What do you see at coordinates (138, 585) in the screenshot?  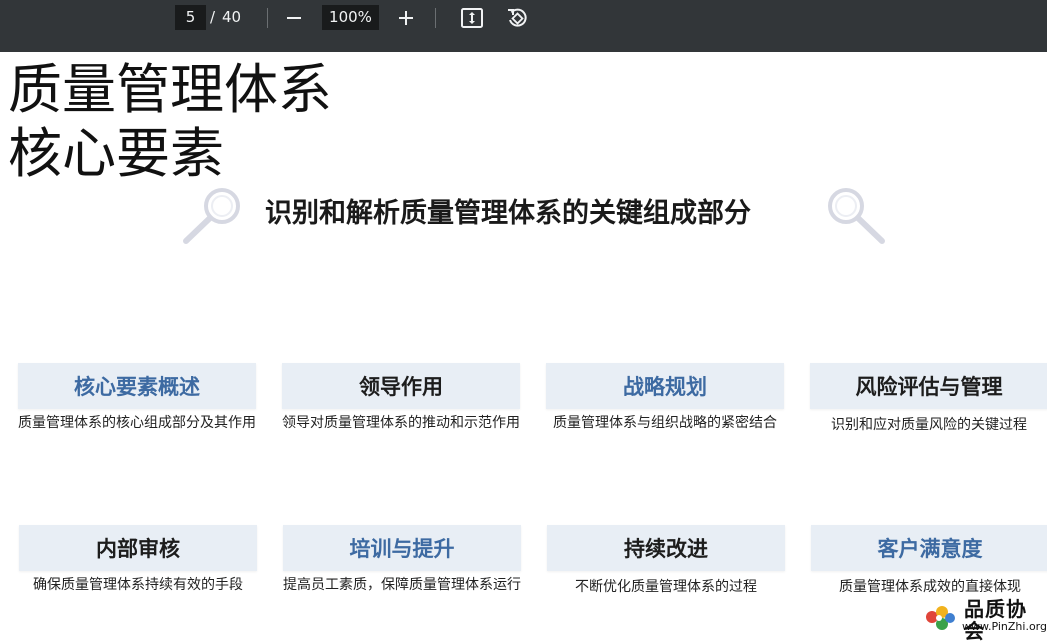 I see `card-description: 确保质量管理体系持续有效的手段` at bounding box center [138, 585].